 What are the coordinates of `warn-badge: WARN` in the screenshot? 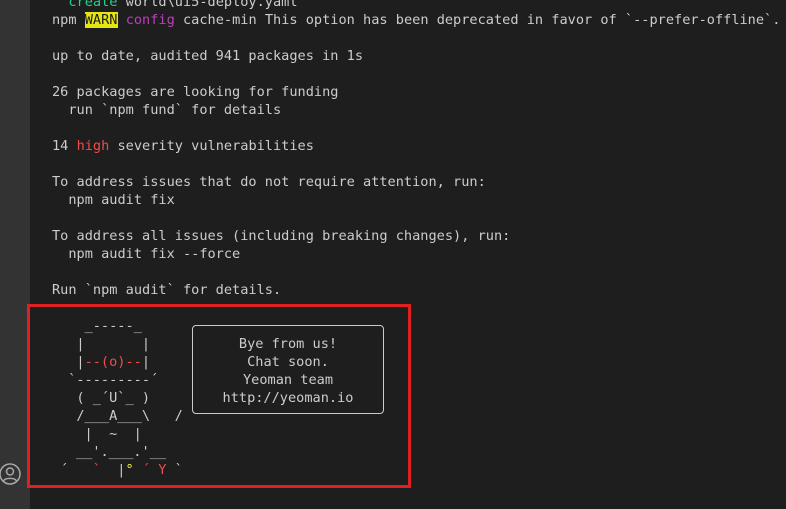 It's located at (101, 20).